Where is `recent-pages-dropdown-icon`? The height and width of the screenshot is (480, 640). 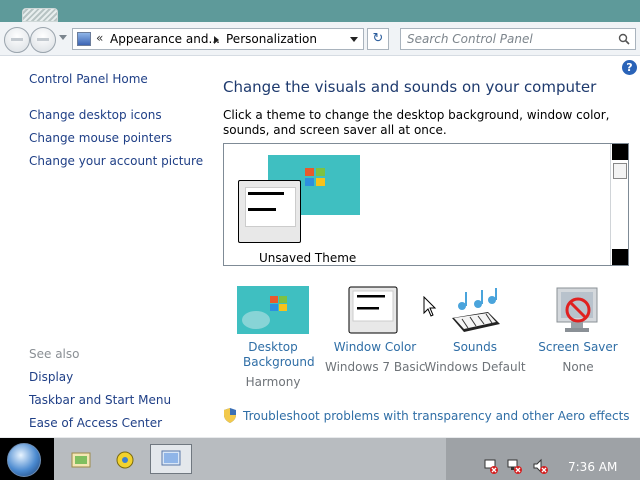 recent-pages-dropdown-icon is located at coordinates (63, 37).